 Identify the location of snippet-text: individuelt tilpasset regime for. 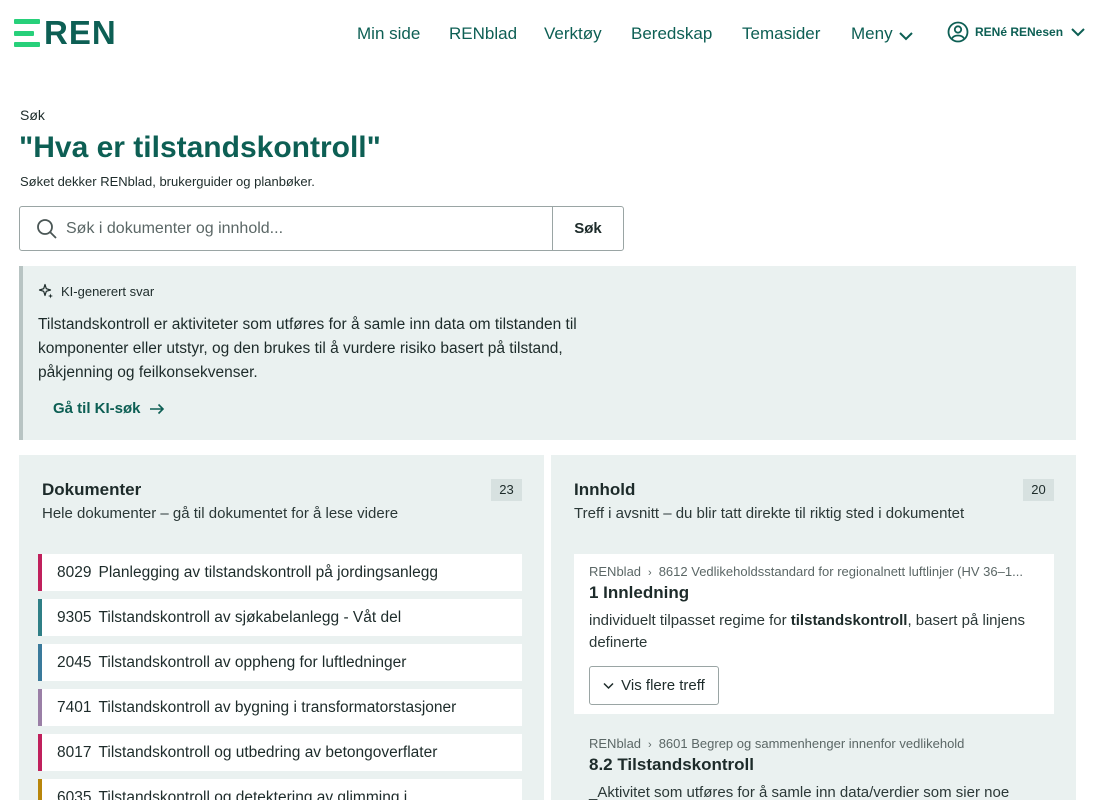
(690, 620).